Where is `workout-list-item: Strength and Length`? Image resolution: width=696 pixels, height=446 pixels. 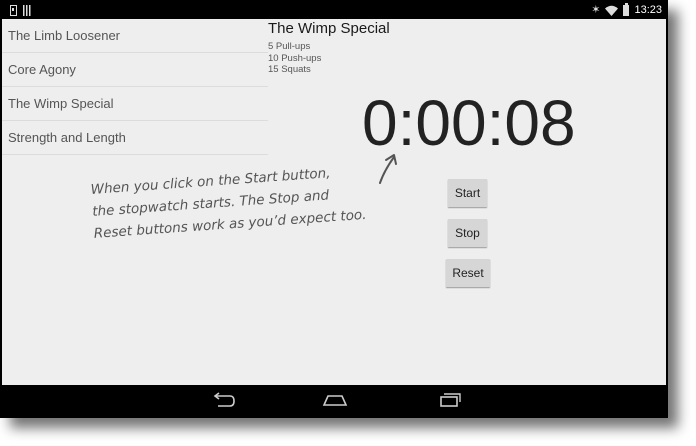
workout-list-item: Strength and Length is located at coordinates (135, 138).